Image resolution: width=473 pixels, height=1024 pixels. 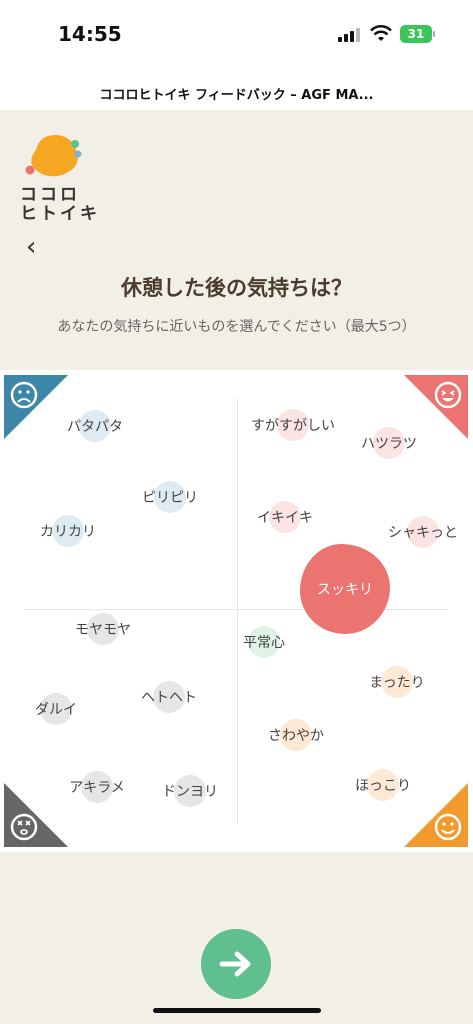 I want to click on battery-tip, so click(x=434, y=34).